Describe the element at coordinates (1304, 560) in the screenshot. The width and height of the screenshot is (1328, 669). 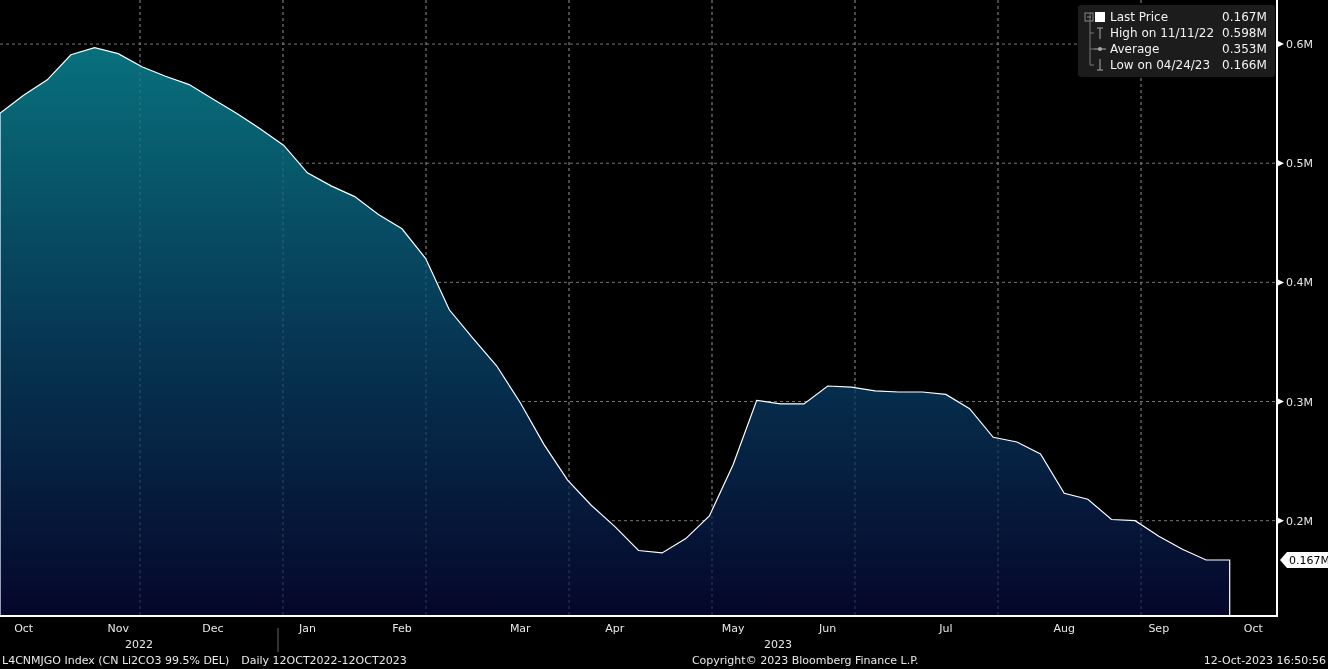
I see `last-price-tag: 0.167M` at that location.